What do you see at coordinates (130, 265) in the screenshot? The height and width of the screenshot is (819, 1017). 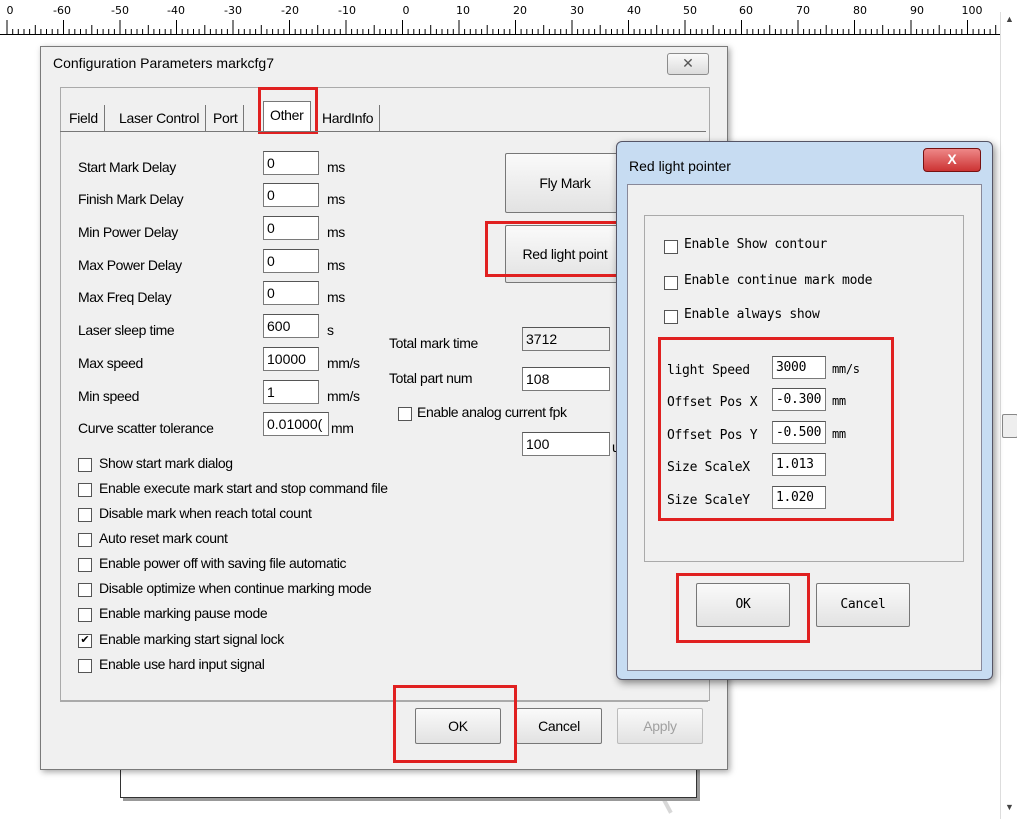 I see `param-label: Max Power Delay` at bounding box center [130, 265].